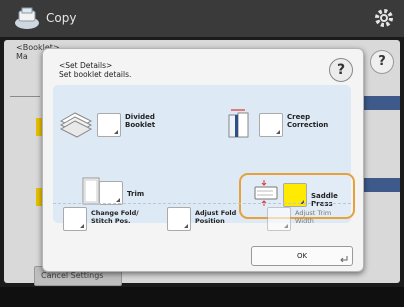 The width and height of the screenshot is (404, 307). Describe the element at coordinates (202, 203) in the screenshot. I see `options-divider` at that location.